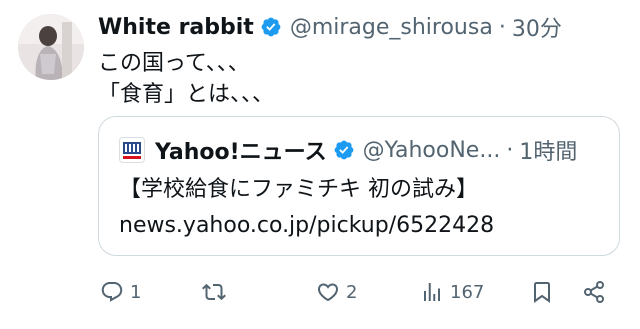 The width and height of the screenshot is (640, 329). Describe the element at coordinates (176, 27) in the screenshot. I see `display-name: White rabbit` at that location.